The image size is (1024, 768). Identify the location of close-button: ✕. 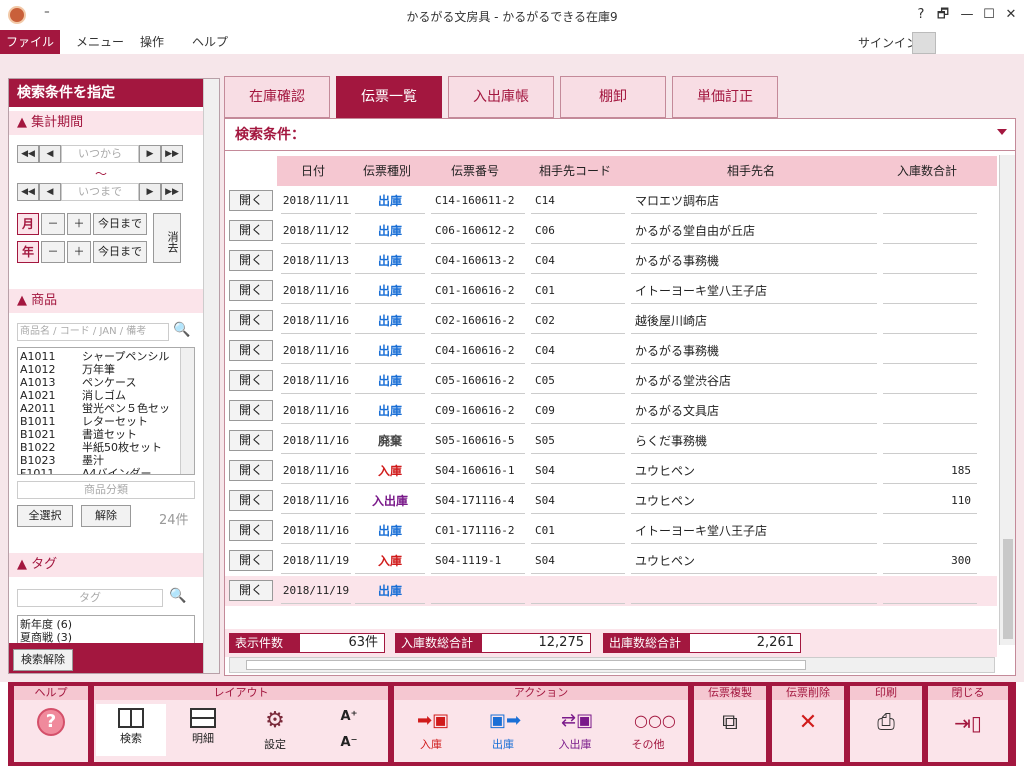
(1011, 15).